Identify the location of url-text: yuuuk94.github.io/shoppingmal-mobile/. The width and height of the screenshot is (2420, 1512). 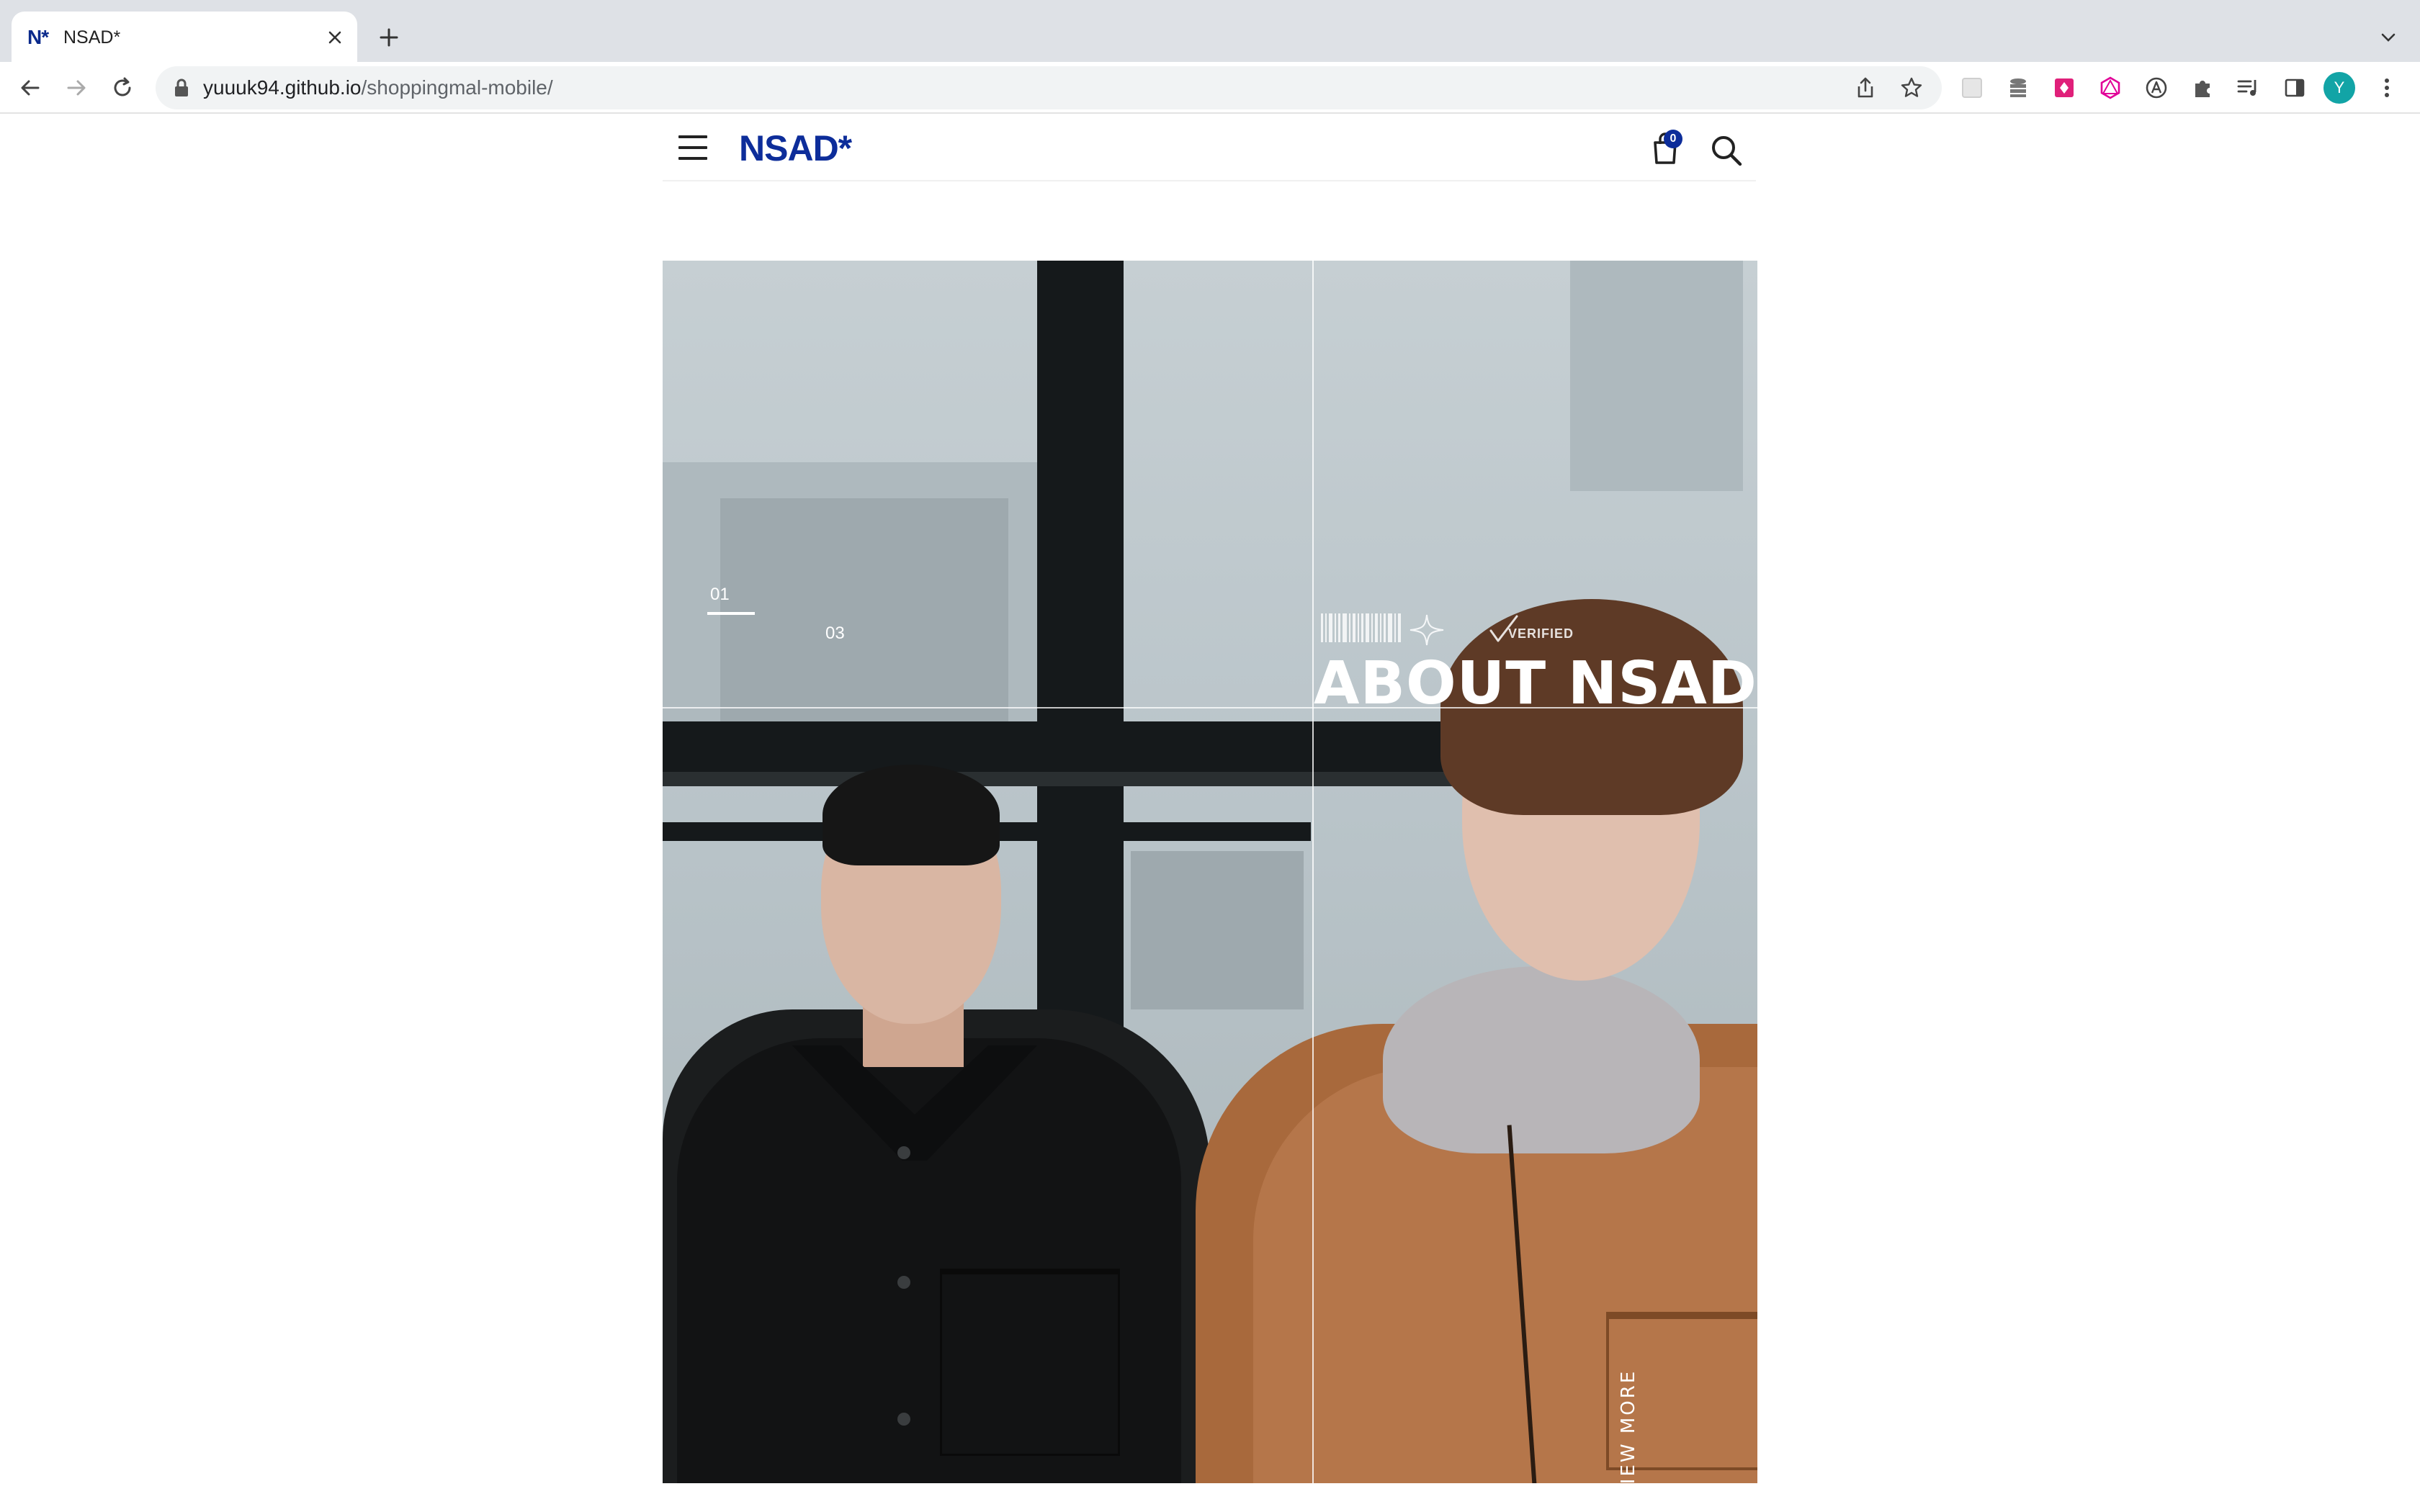
(378, 87).